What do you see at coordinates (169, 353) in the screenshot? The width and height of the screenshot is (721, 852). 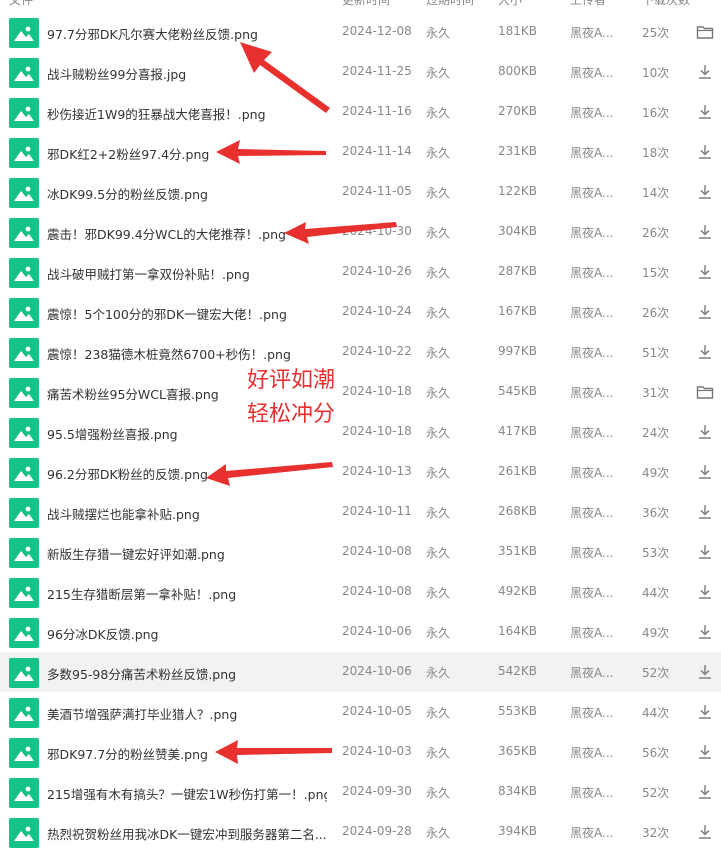 I see `file-name: 震惊！238猫德木桩竟然6700+秒伤！.png` at bounding box center [169, 353].